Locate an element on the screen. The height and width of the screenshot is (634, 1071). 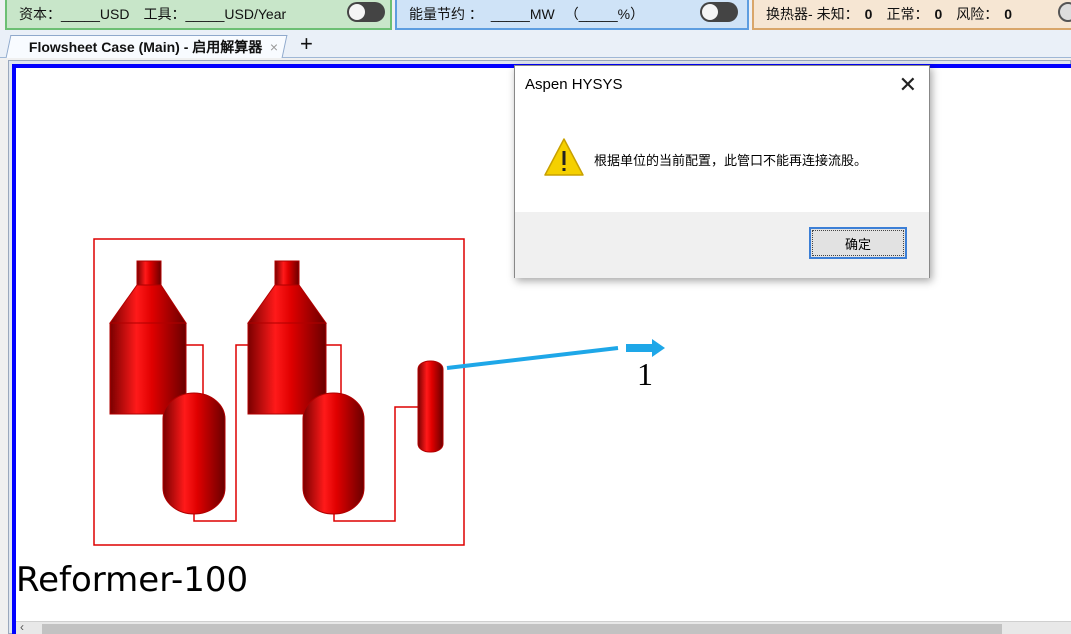
horizontal-scrollbar: ‹ is located at coordinates (543, 627).